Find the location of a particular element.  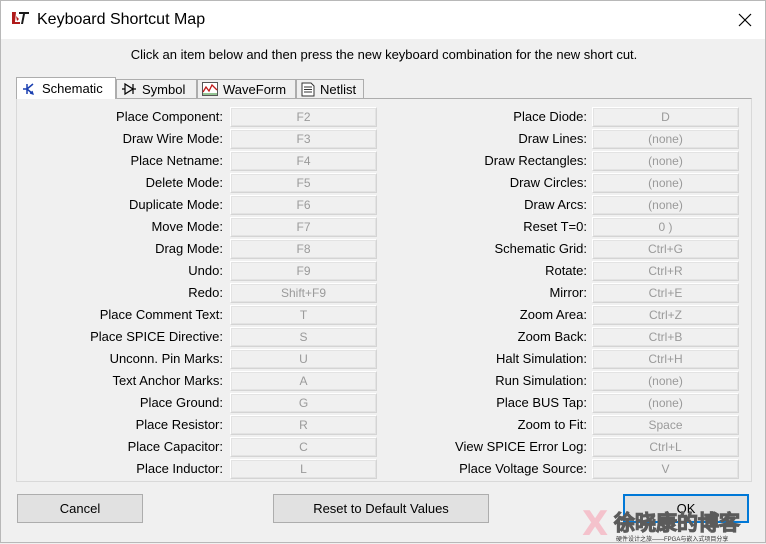

tab-symbol: Symbol is located at coordinates (156, 88).